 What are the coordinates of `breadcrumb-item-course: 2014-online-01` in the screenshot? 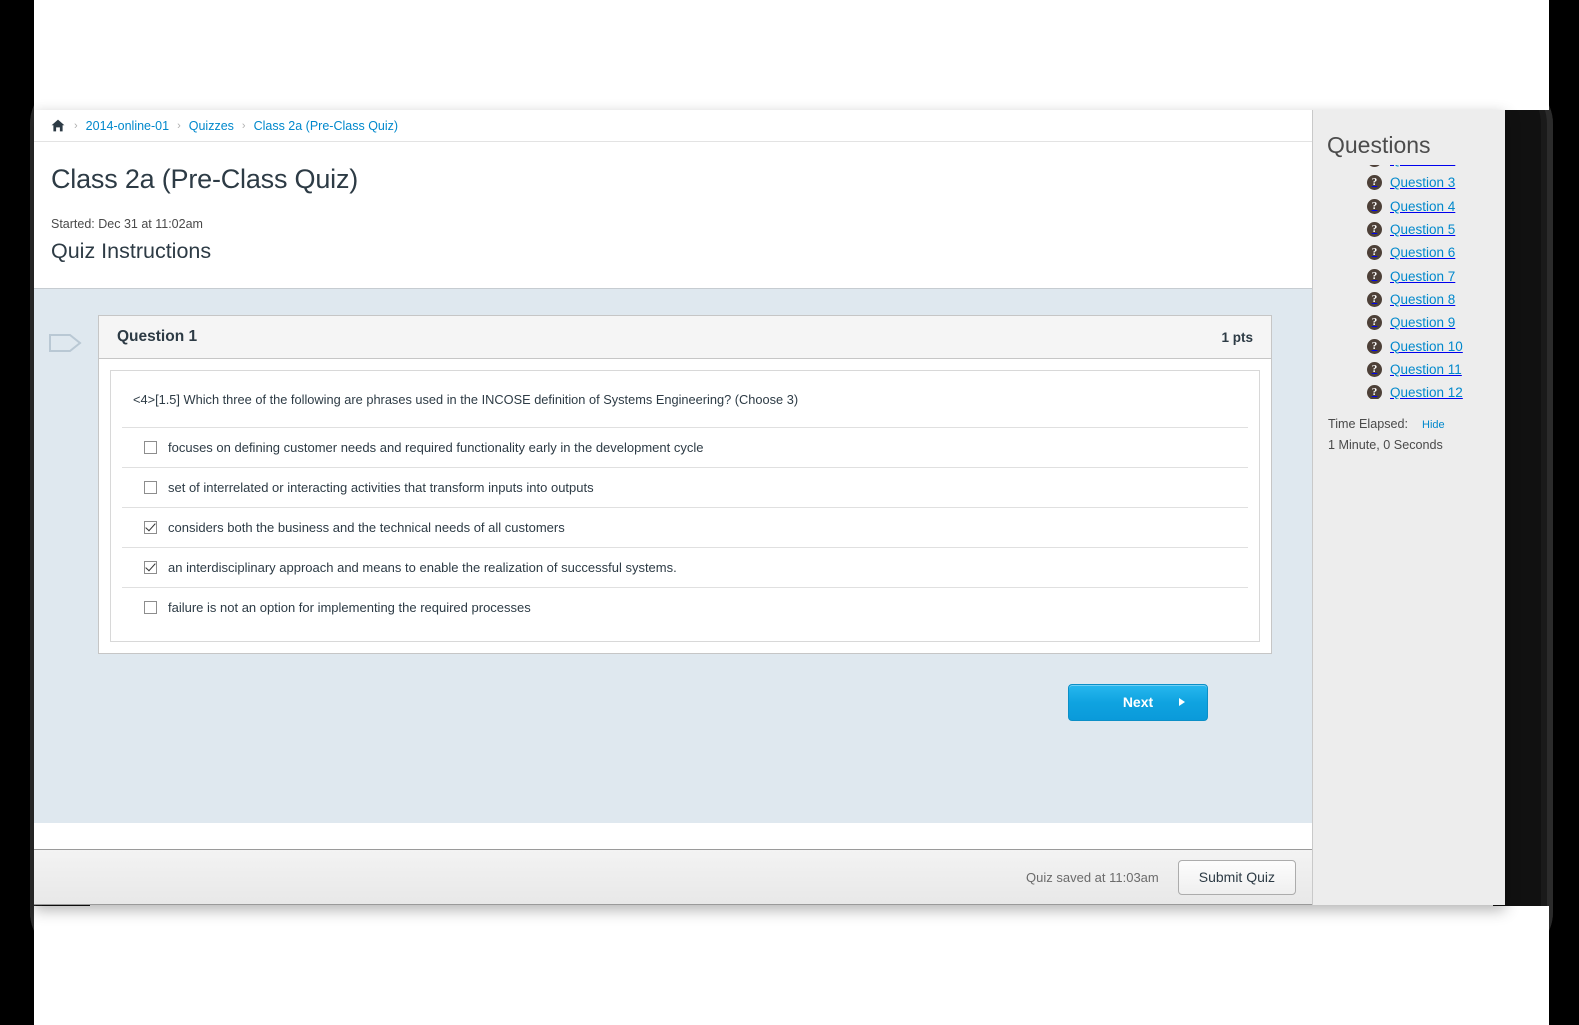 It's located at (127, 126).